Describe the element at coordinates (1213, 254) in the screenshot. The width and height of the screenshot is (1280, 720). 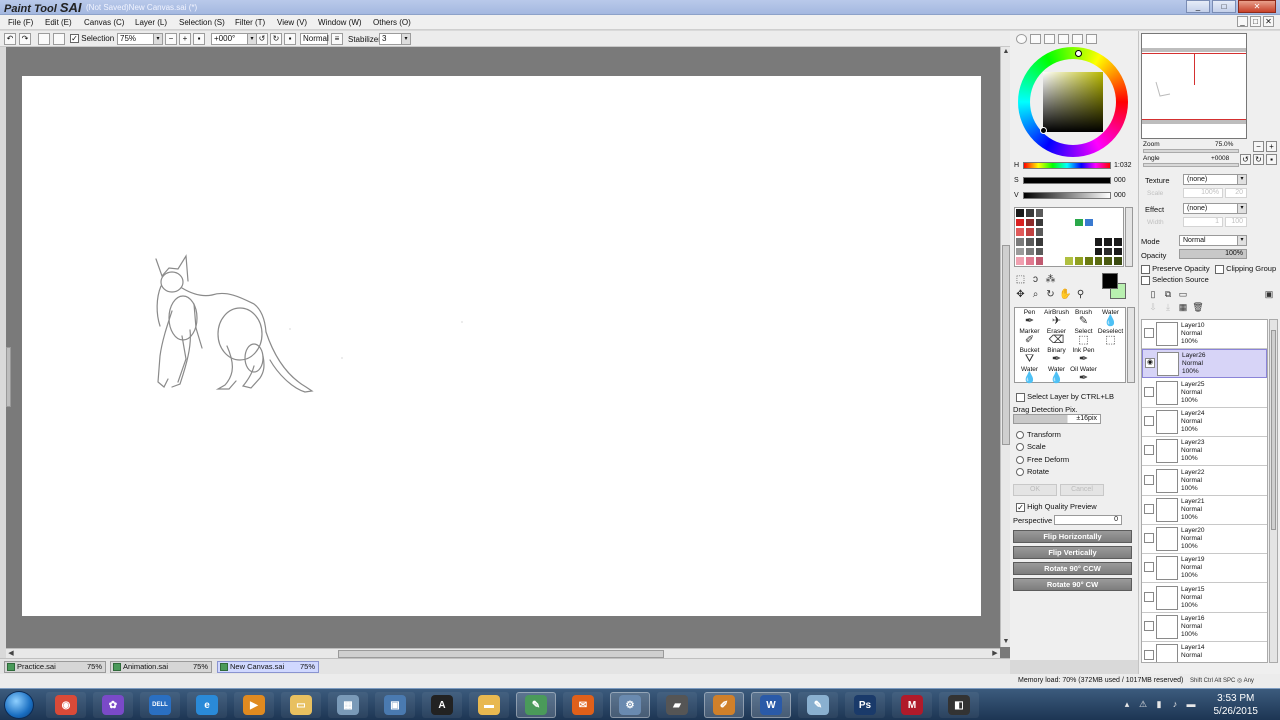
I see `opacity-slider: 100%` at that location.